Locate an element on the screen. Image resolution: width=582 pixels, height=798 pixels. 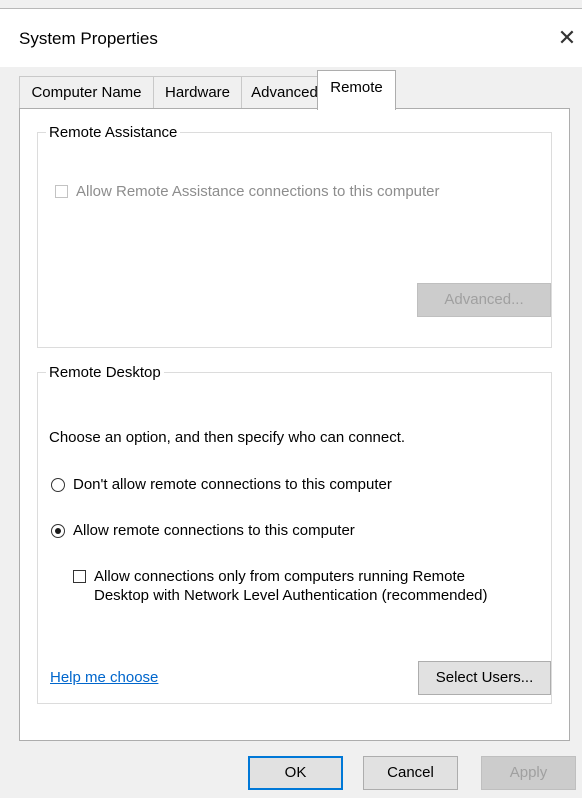
radio-dont-allow is located at coordinates (58, 485).